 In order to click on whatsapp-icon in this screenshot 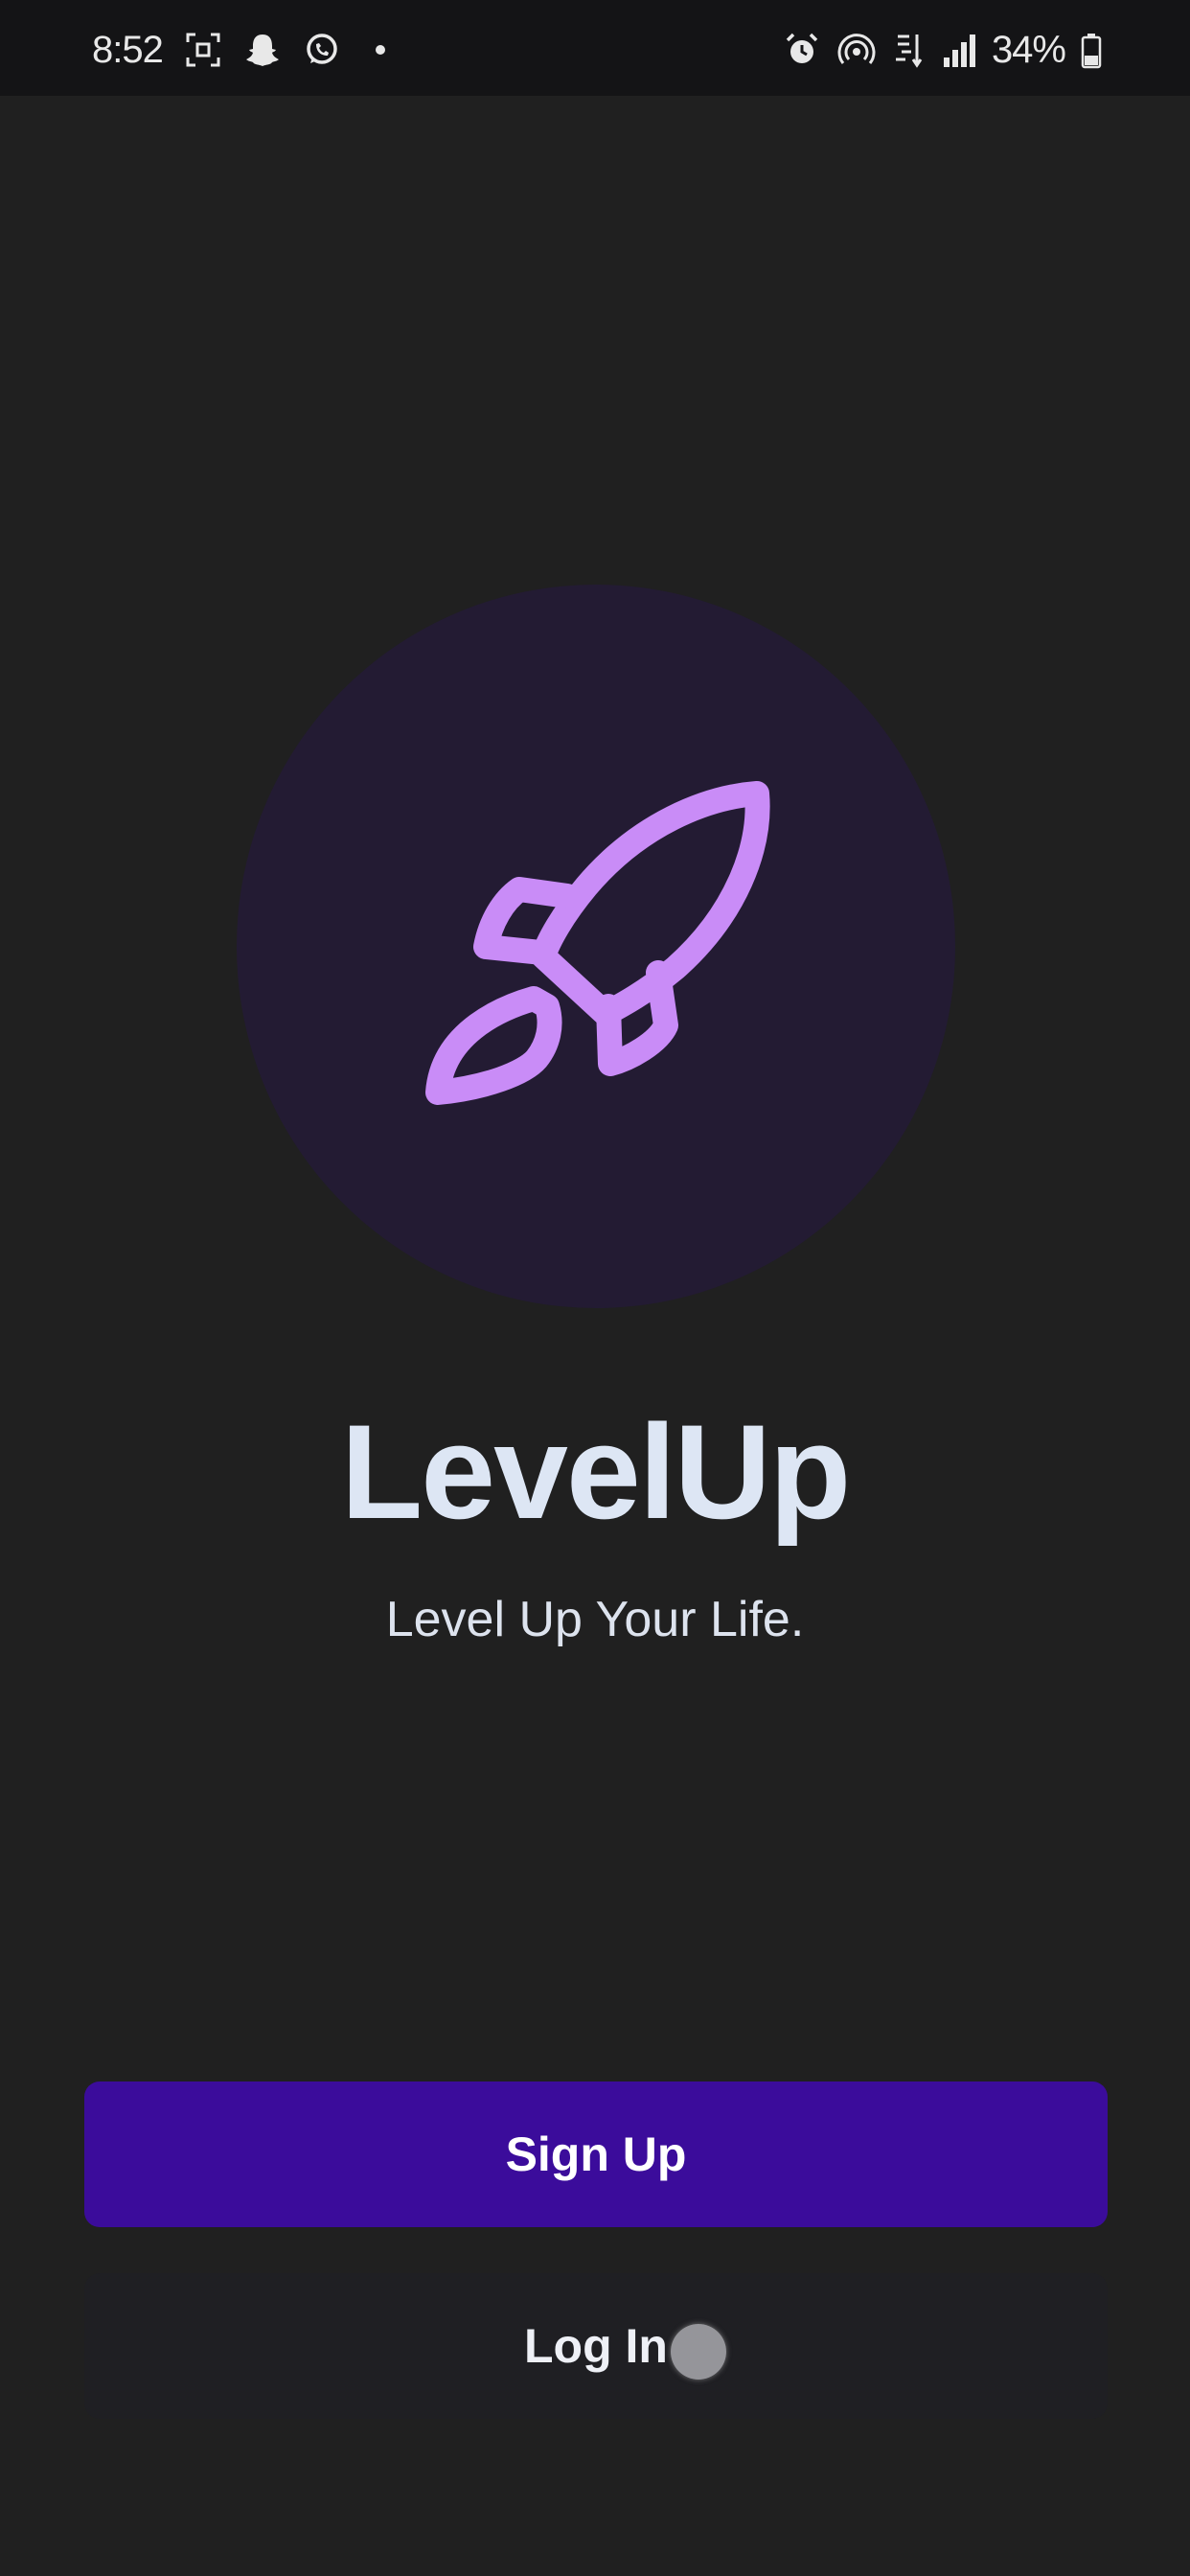, I will do `click(322, 50)`.